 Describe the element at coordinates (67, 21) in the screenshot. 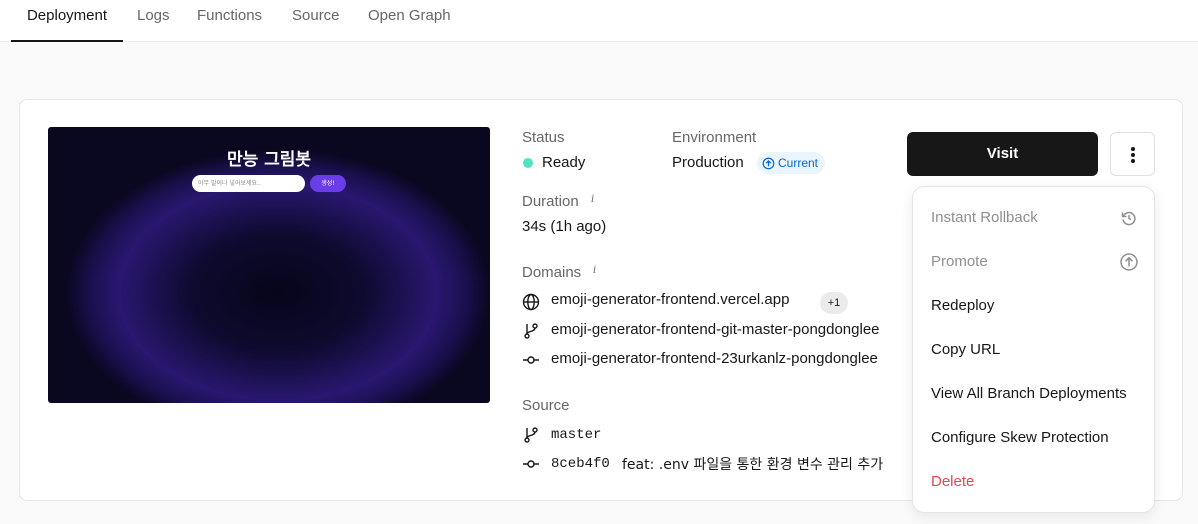

I see `tab-deployment: Deployment` at that location.